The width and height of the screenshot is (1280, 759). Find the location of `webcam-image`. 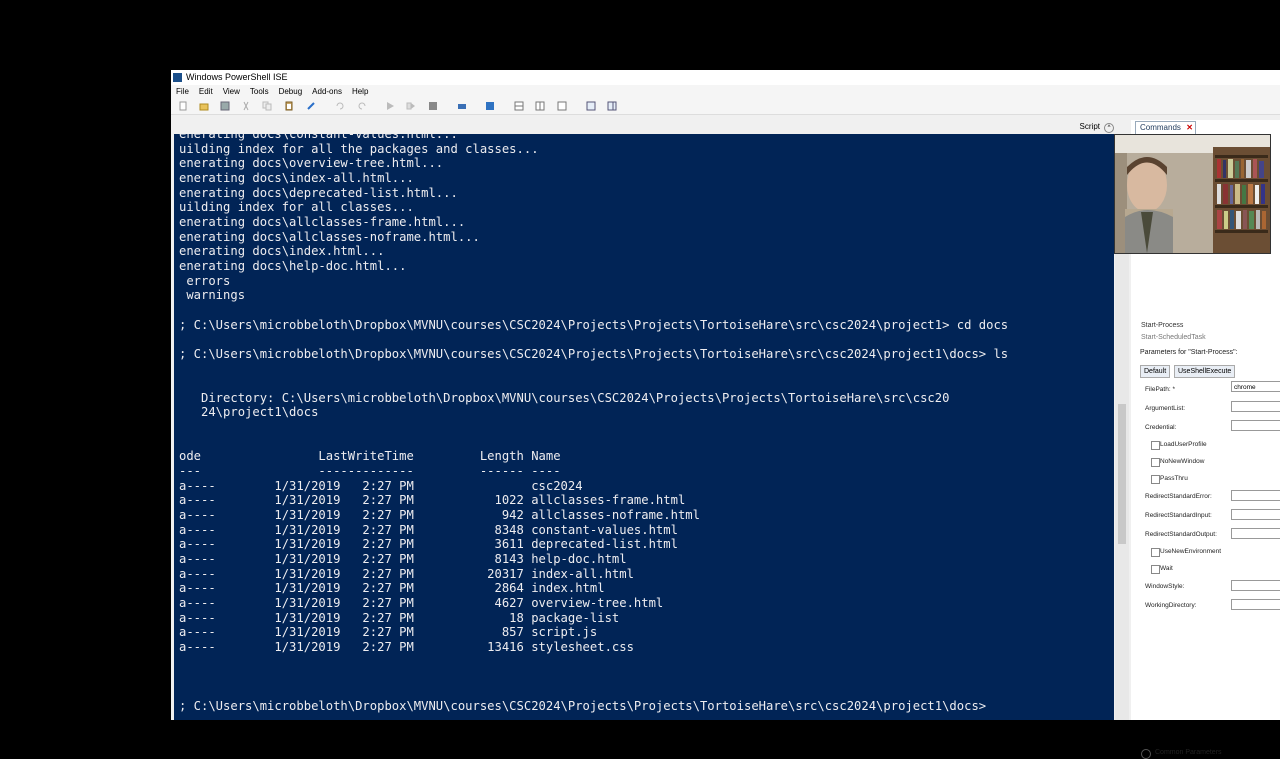

webcam-image is located at coordinates (1192, 194).